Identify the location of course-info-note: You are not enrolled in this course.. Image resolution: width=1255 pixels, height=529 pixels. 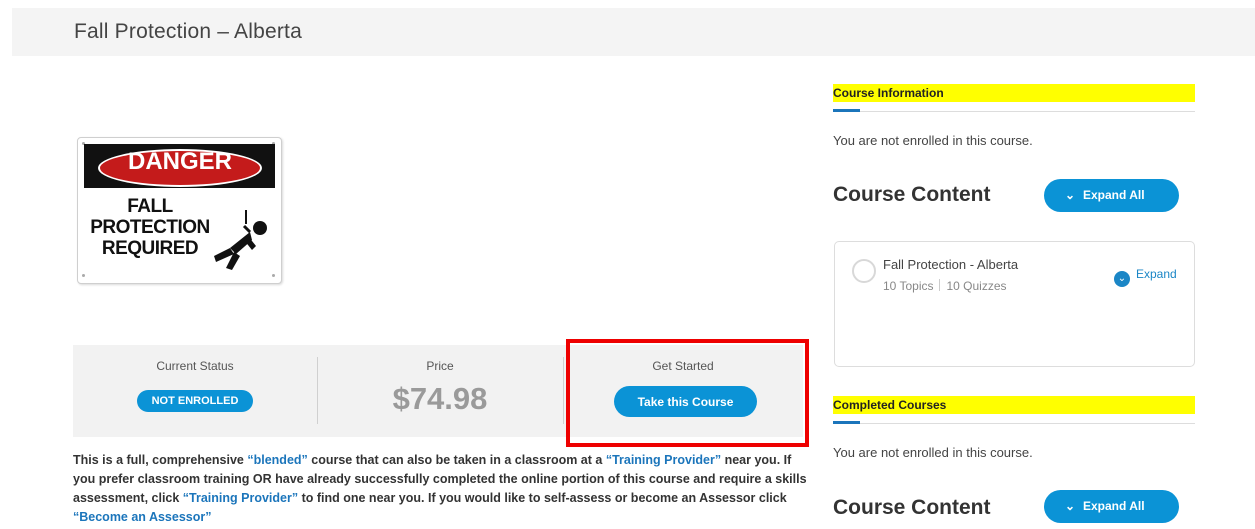
(933, 140).